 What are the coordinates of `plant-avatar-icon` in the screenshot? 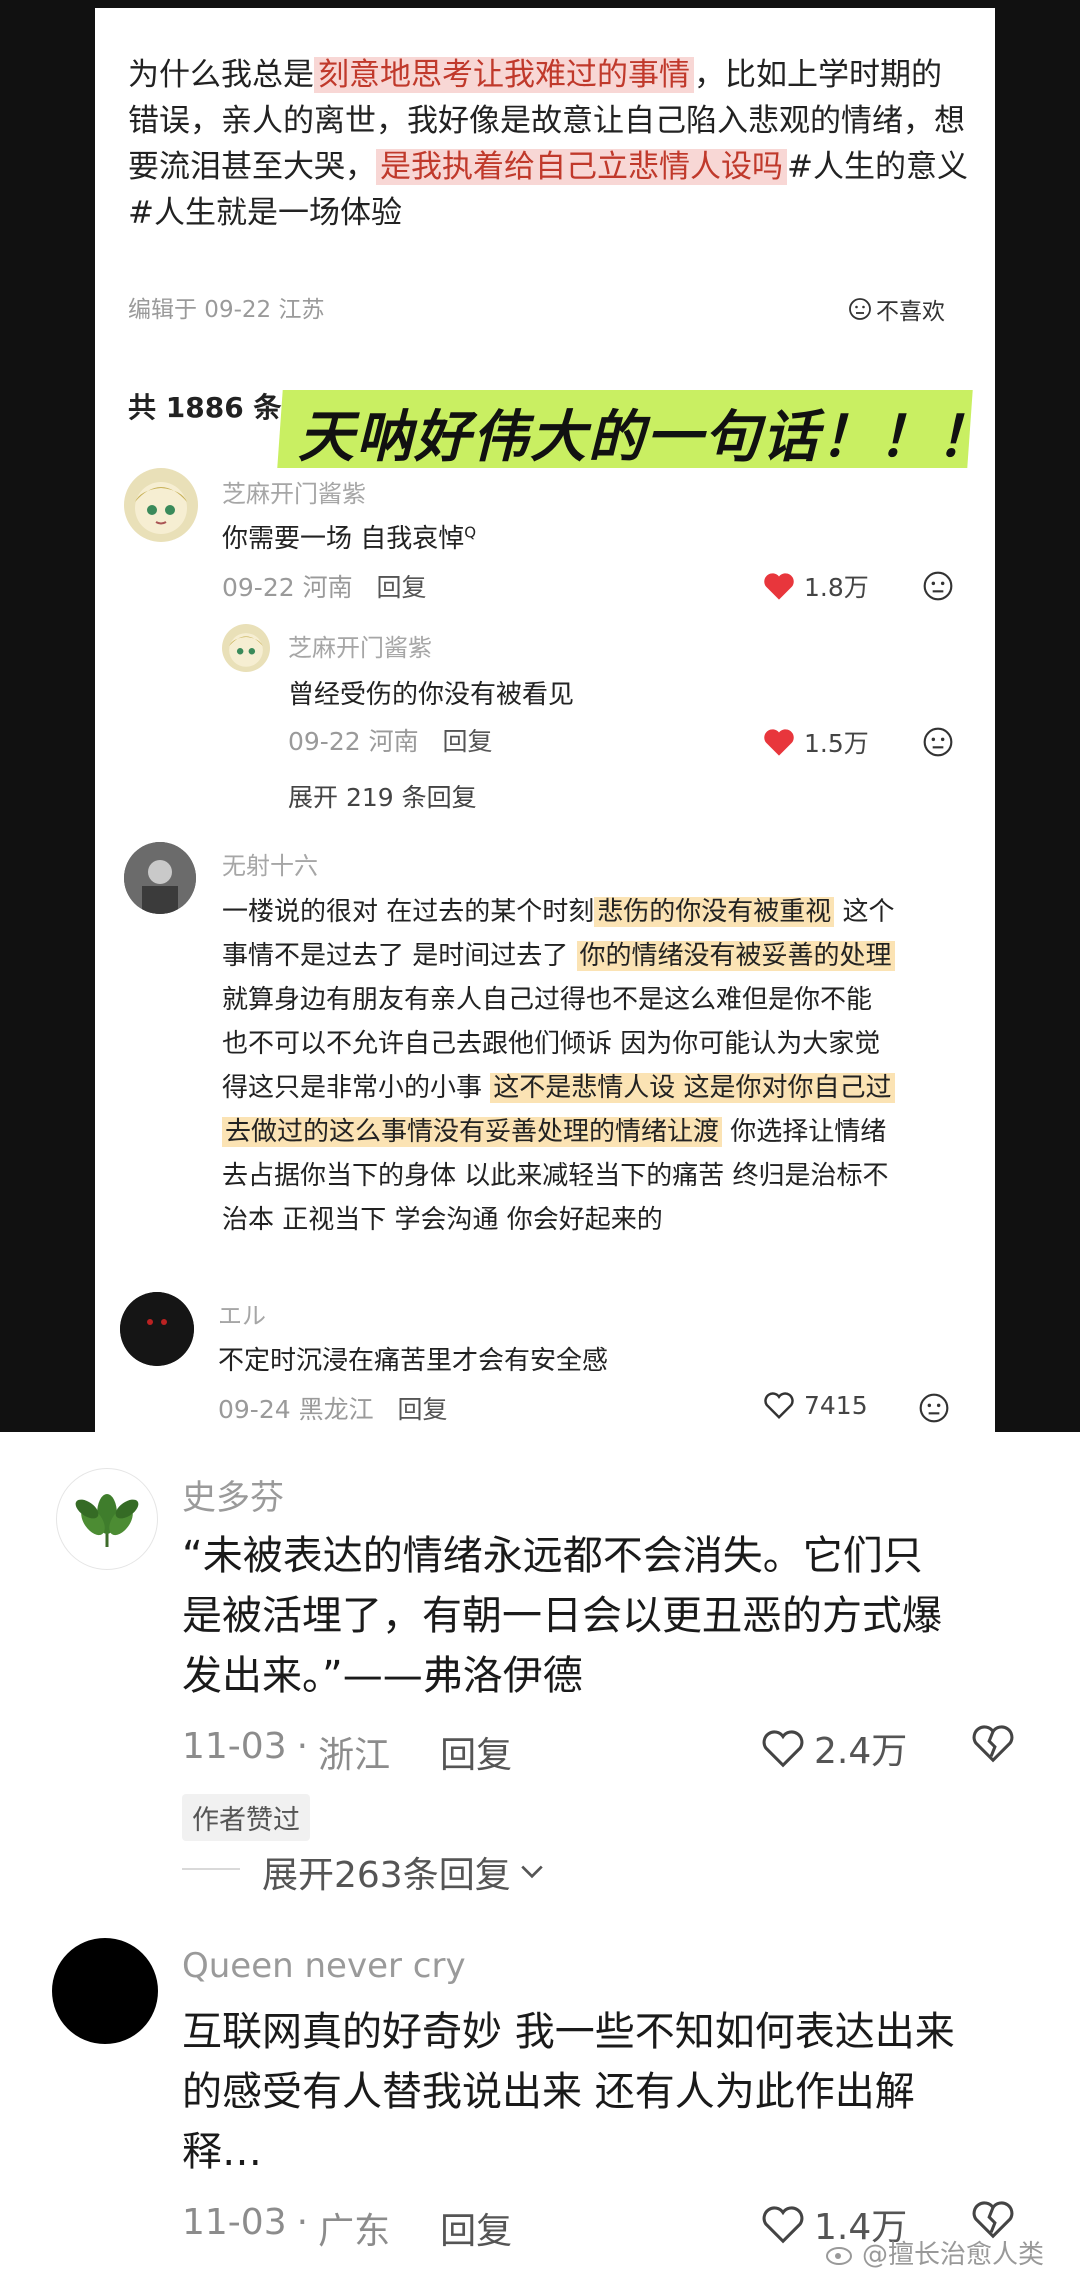 It's located at (107, 1520).